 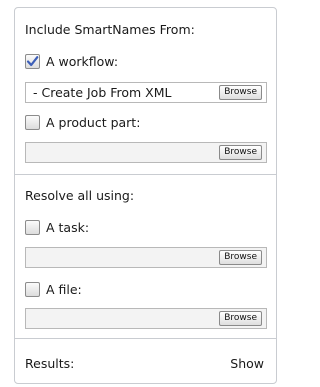 I want to click on resolve-section-title: Resolve all using:, so click(x=80, y=195).